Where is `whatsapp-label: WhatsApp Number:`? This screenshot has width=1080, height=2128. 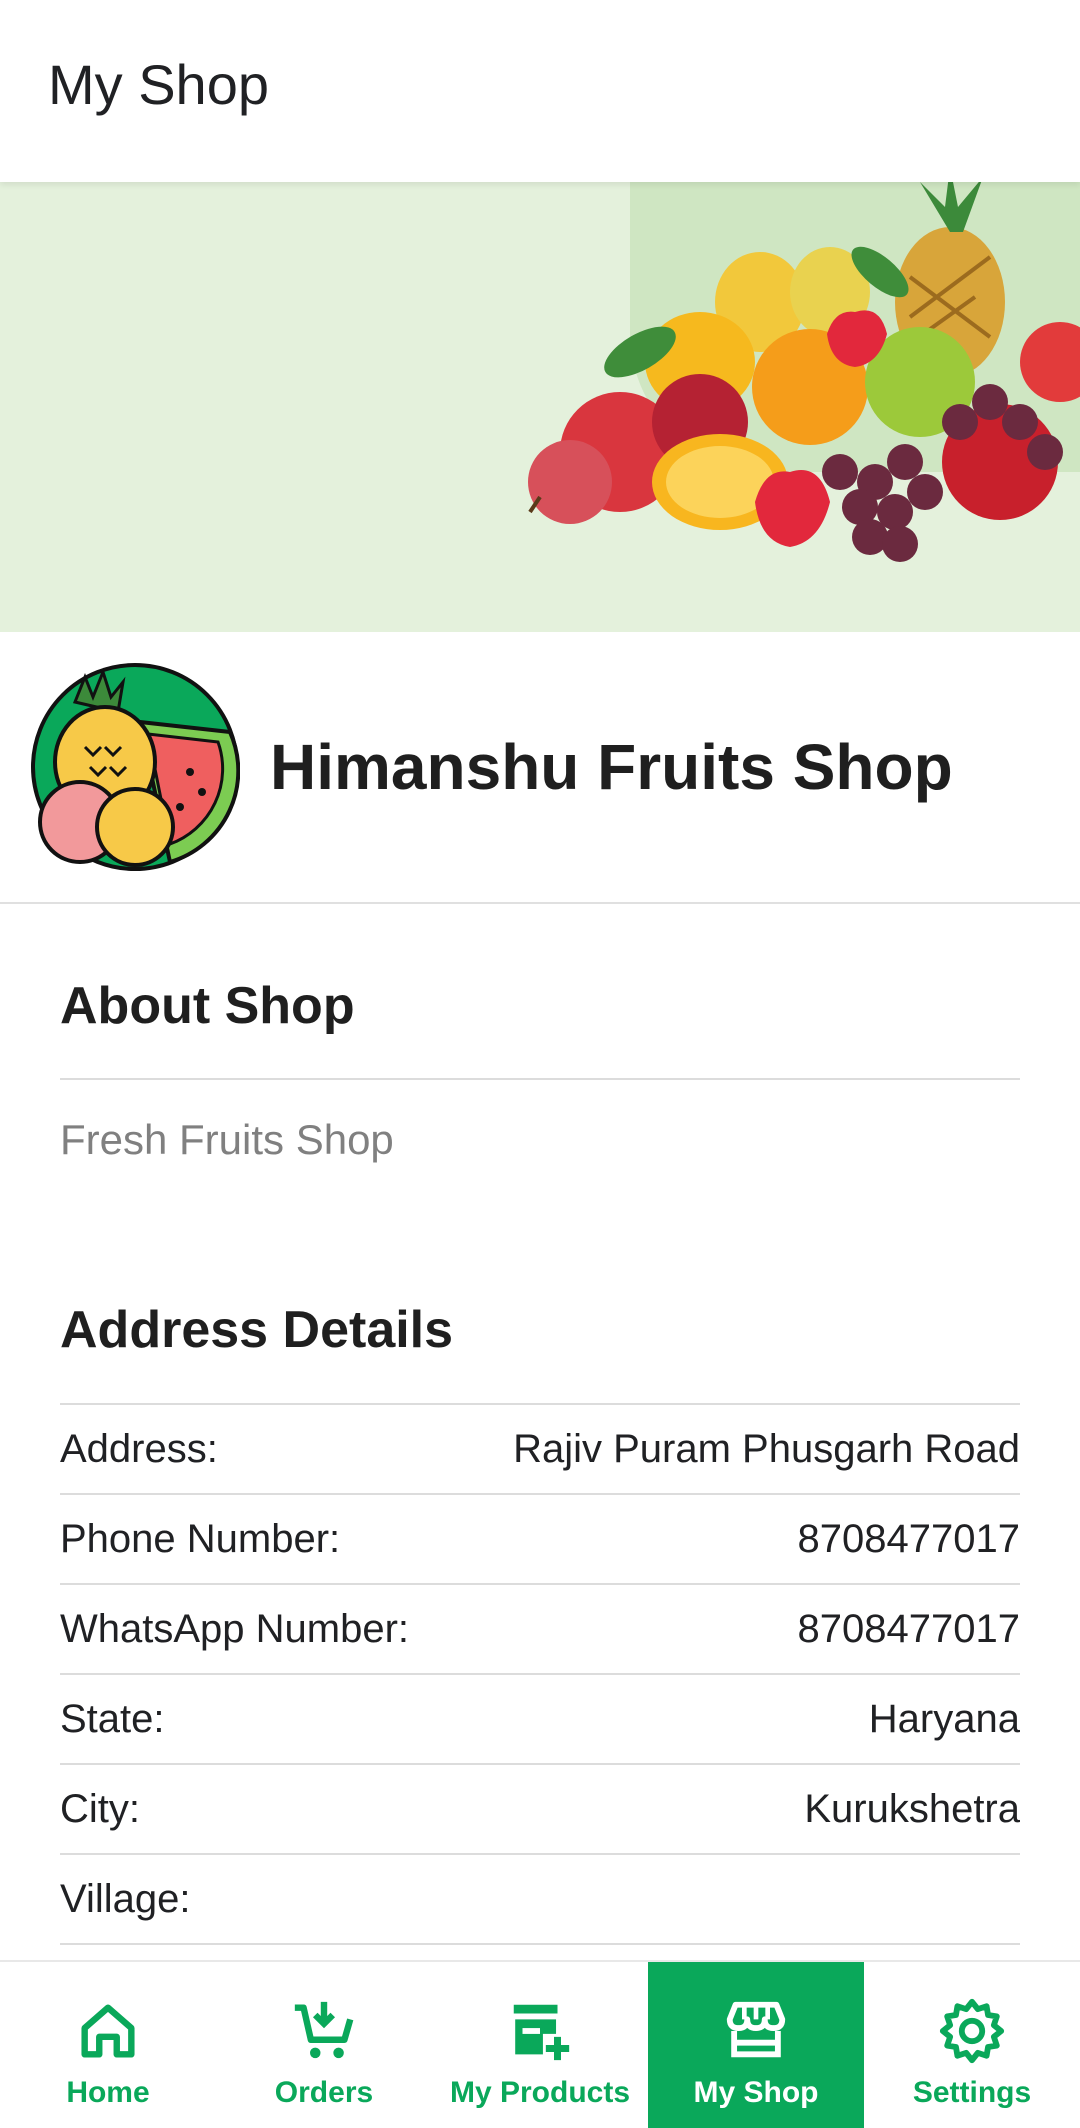 whatsapp-label: WhatsApp Number: is located at coordinates (235, 1628).